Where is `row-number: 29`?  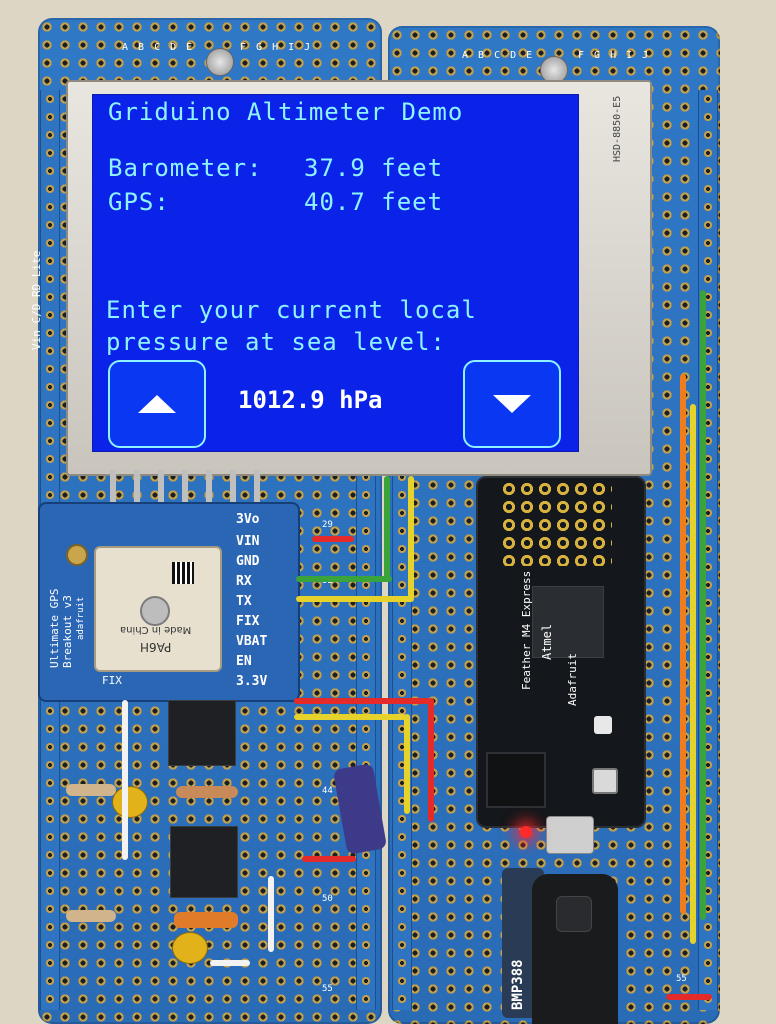 row-number: 29 is located at coordinates (327, 525).